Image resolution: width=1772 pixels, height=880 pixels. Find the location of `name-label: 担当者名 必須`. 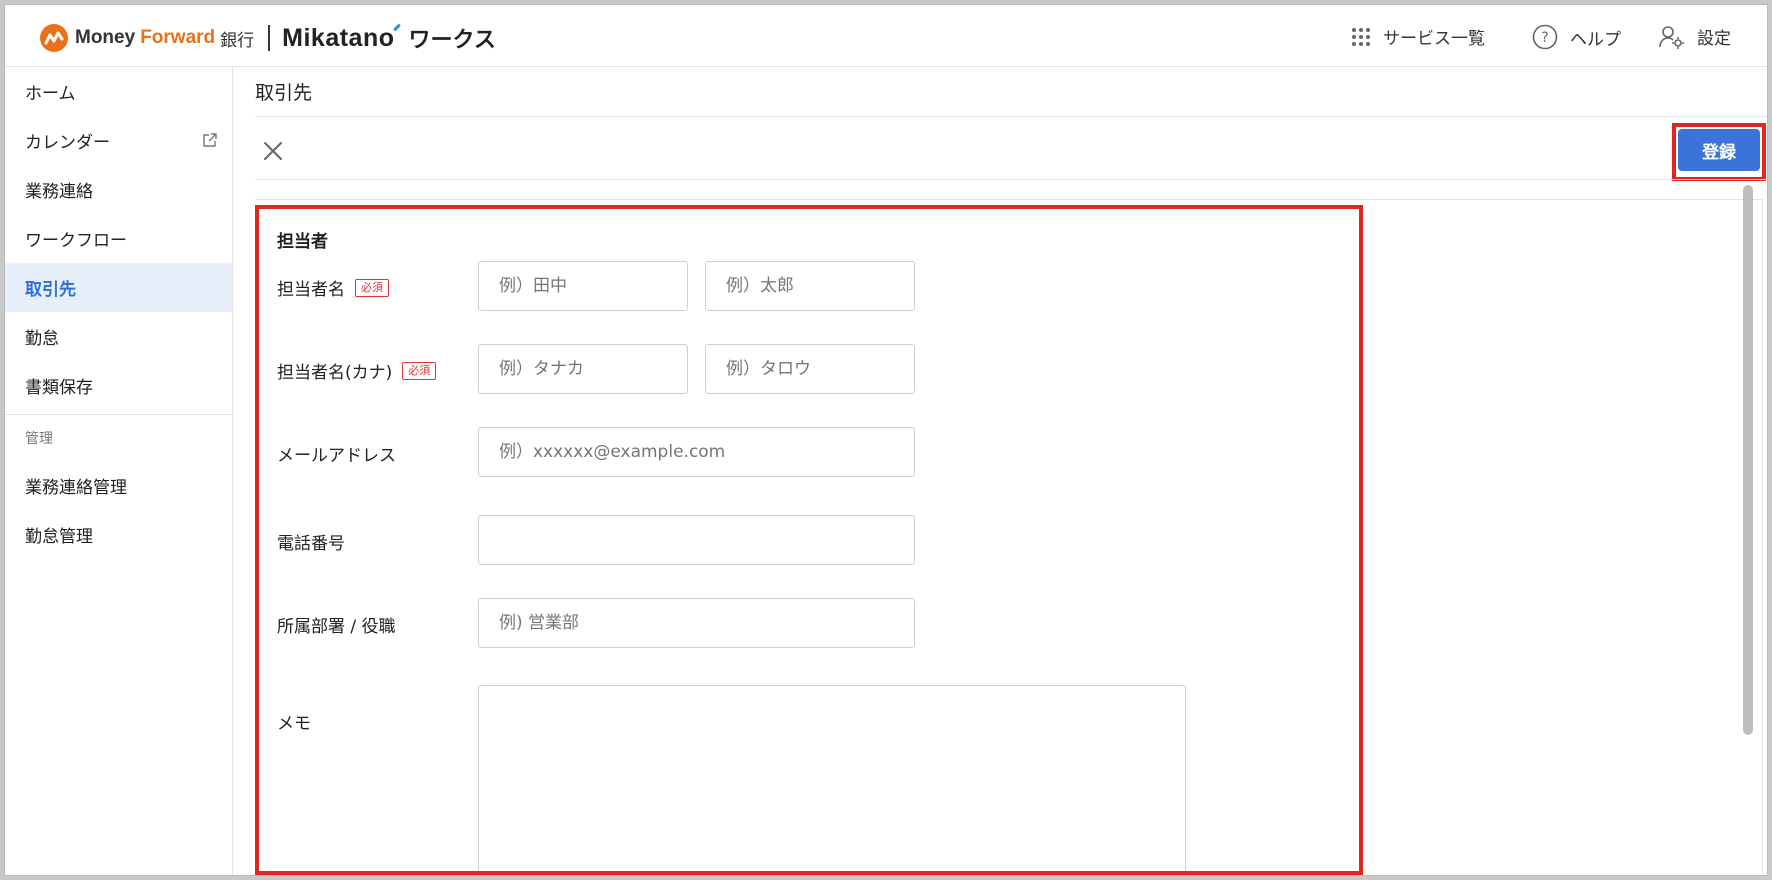

name-label: 担当者名 必須 is located at coordinates (333, 287).